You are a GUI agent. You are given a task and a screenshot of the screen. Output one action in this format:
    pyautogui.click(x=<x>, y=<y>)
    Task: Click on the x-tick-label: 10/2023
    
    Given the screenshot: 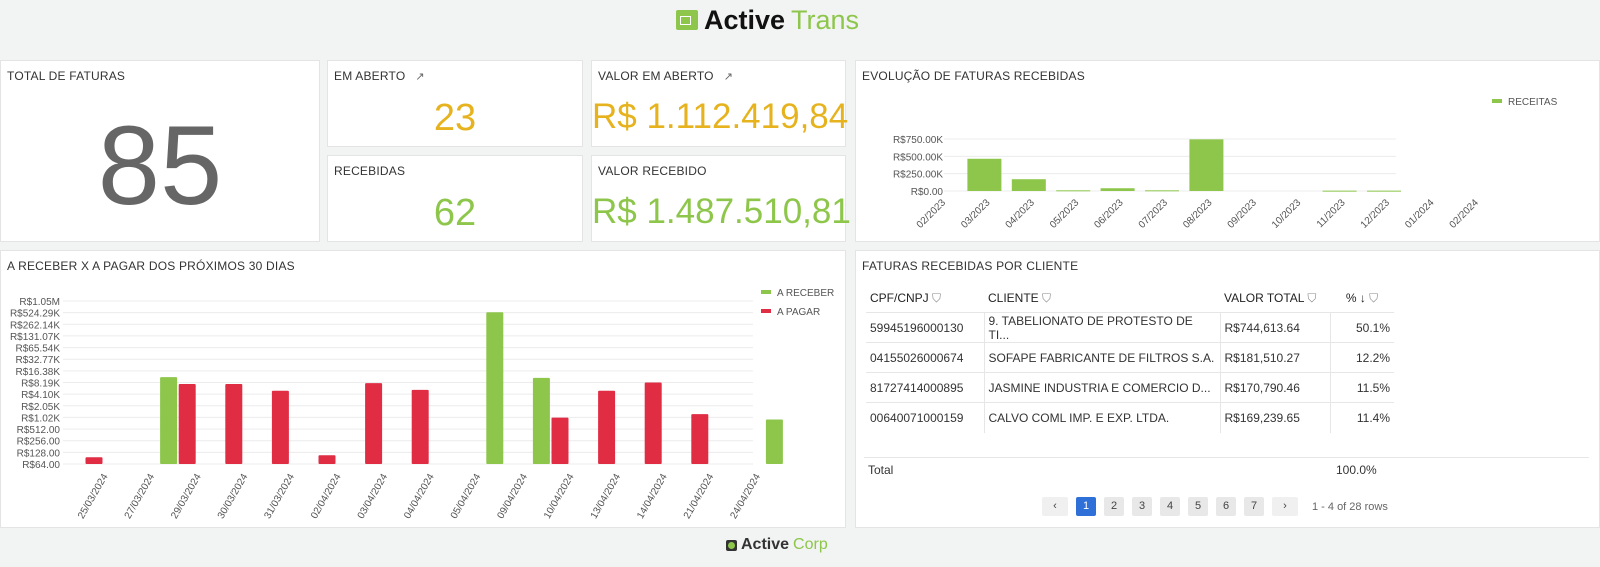 What is the action you would take?
    pyautogui.click(x=1287, y=214)
    